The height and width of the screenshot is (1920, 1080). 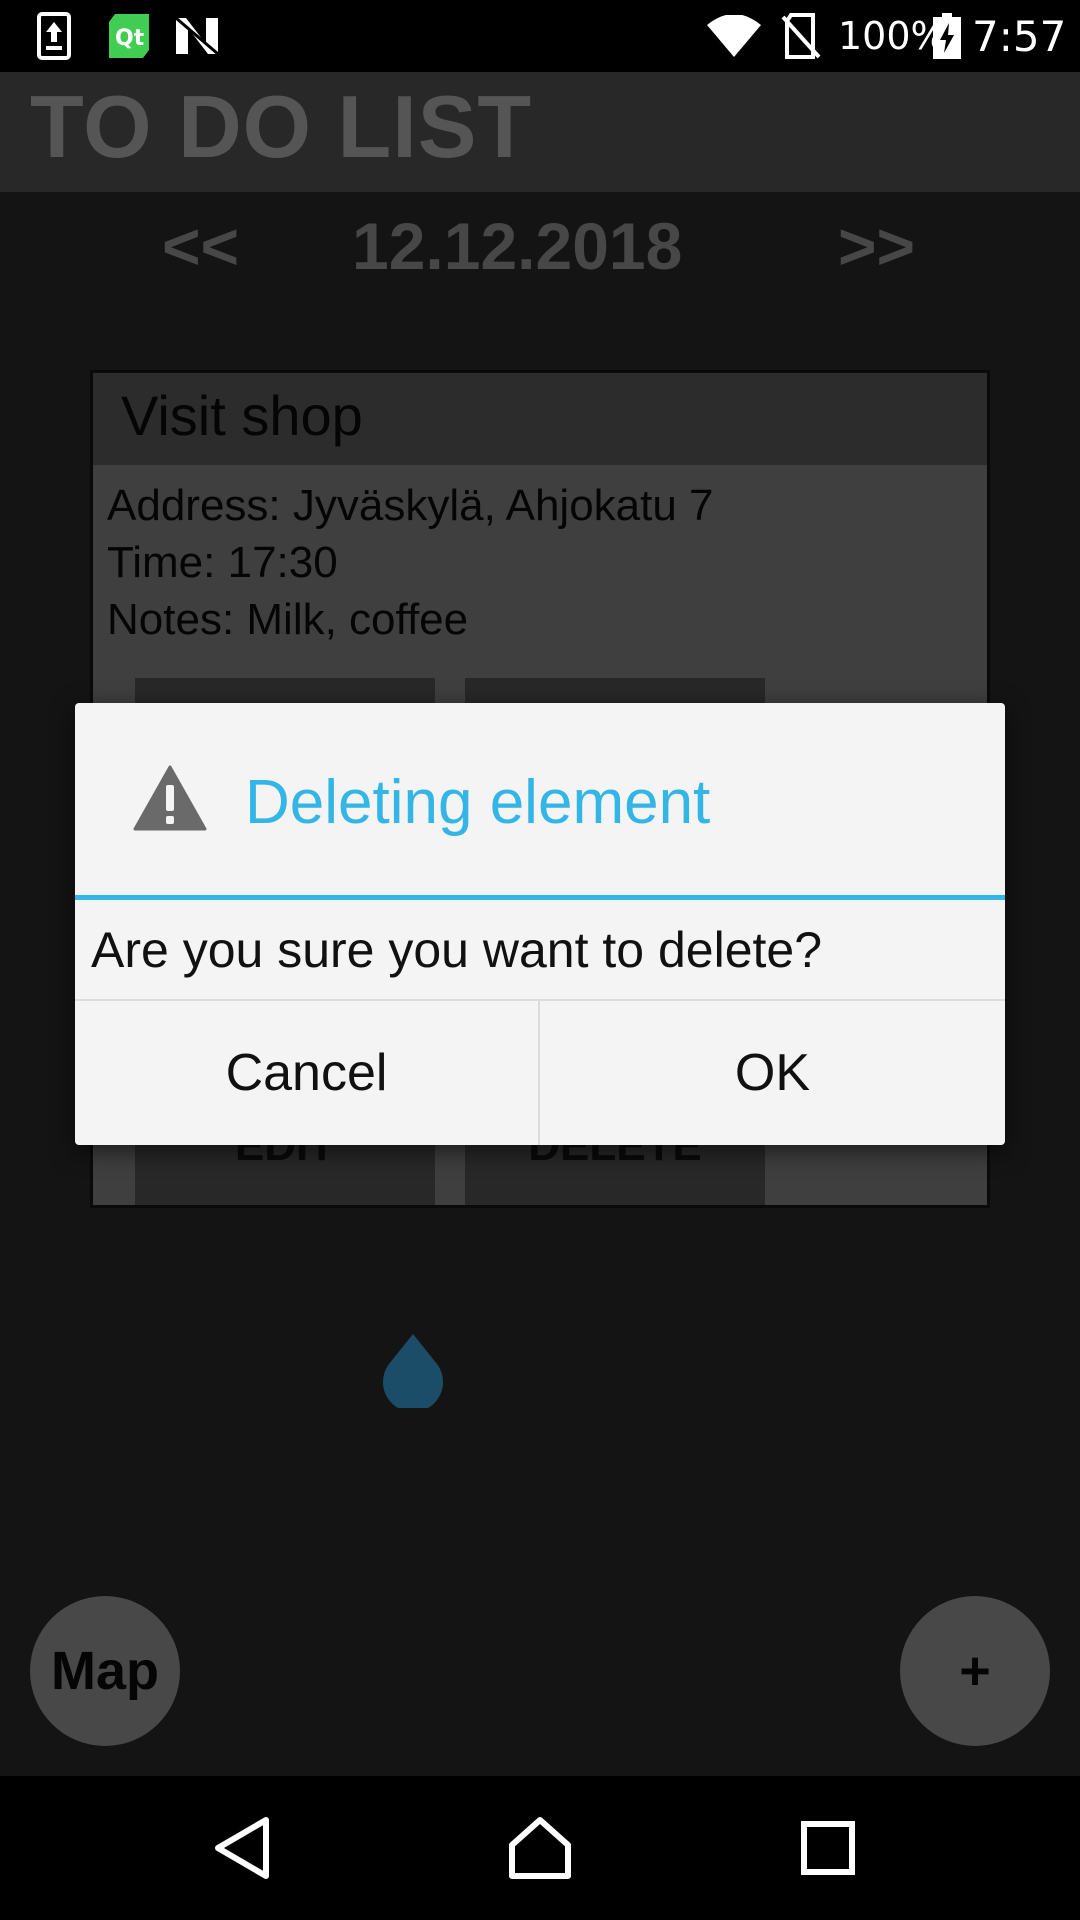 What do you see at coordinates (876, 246) in the screenshot?
I see `next-day-button: >>` at bounding box center [876, 246].